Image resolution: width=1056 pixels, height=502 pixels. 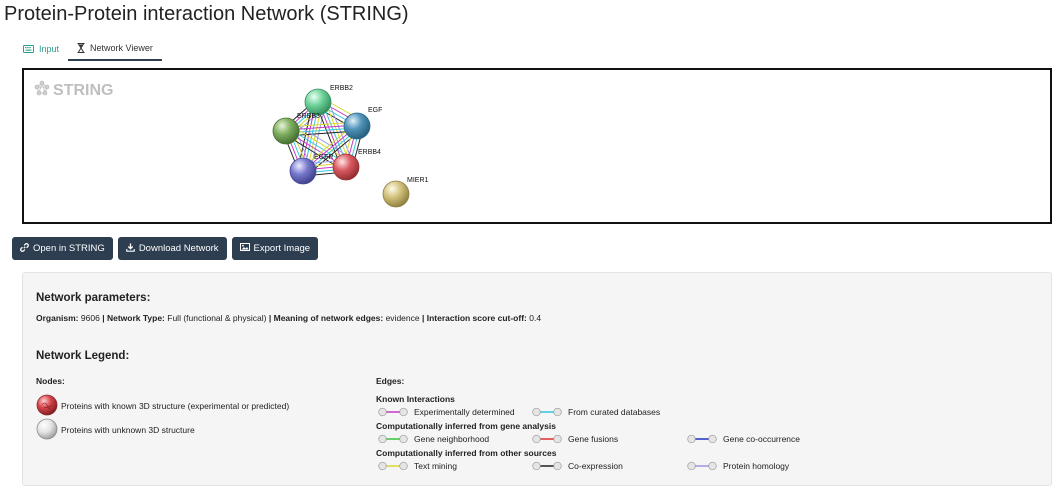 I want to click on node-label-erbb3: ERBB3, so click(x=308, y=116).